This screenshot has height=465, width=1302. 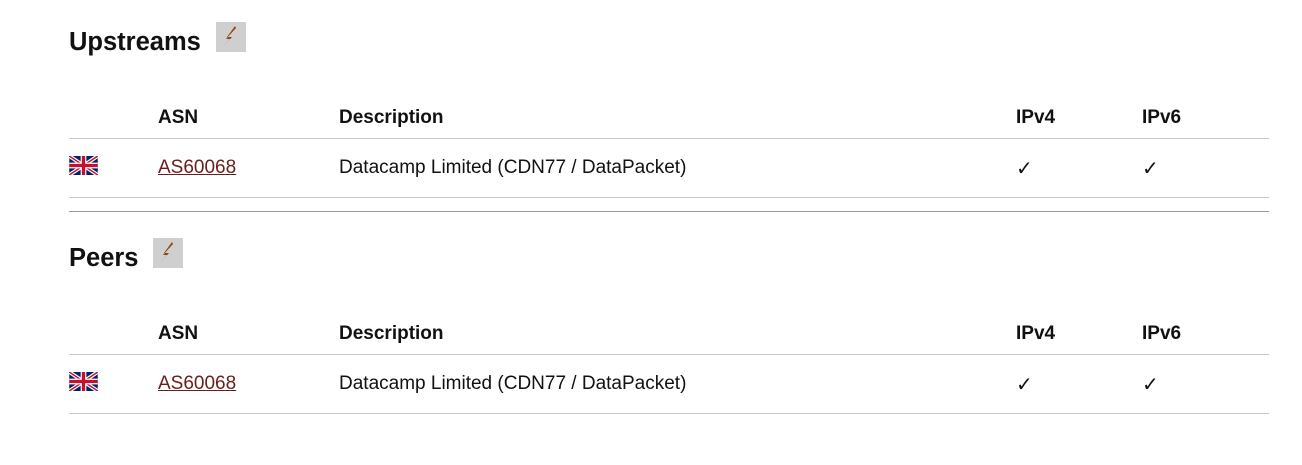 I want to click on upstreams-title: Upstreams, so click(x=135, y=42).